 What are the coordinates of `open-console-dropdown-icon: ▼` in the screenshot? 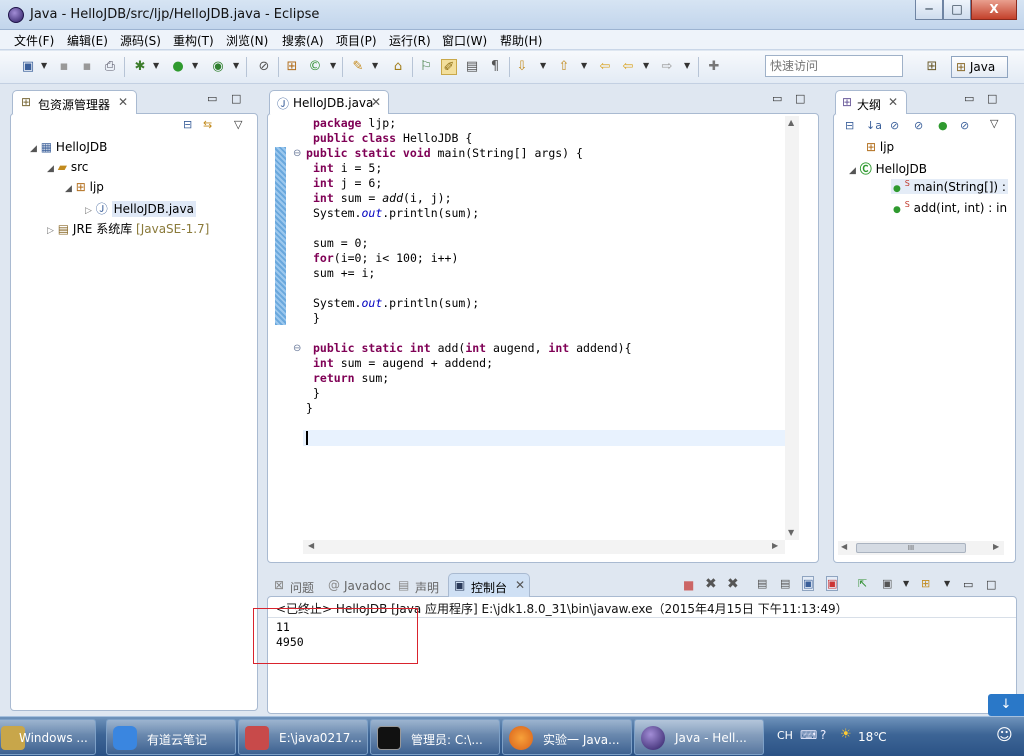 It's located at (947, 583).